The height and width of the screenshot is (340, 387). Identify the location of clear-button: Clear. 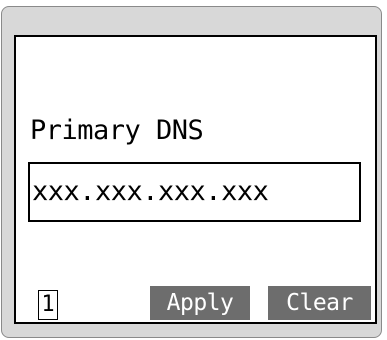
(319, 303).